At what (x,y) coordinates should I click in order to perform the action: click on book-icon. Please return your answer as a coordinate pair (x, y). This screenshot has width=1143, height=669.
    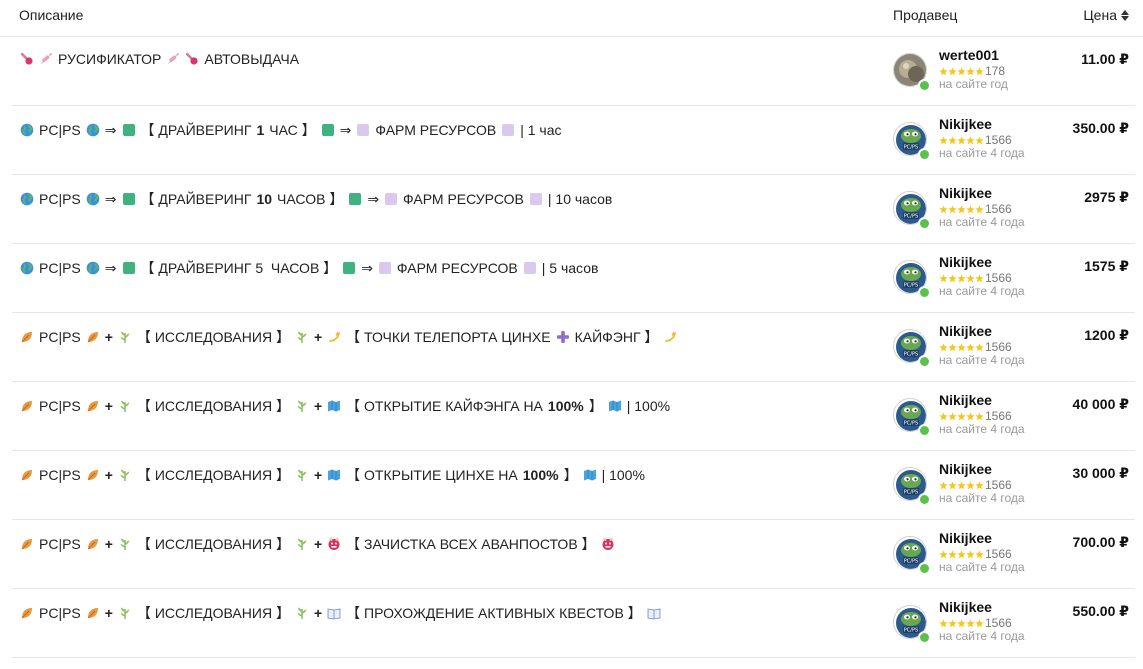
    Looking at the image, I should click on (334, 613).